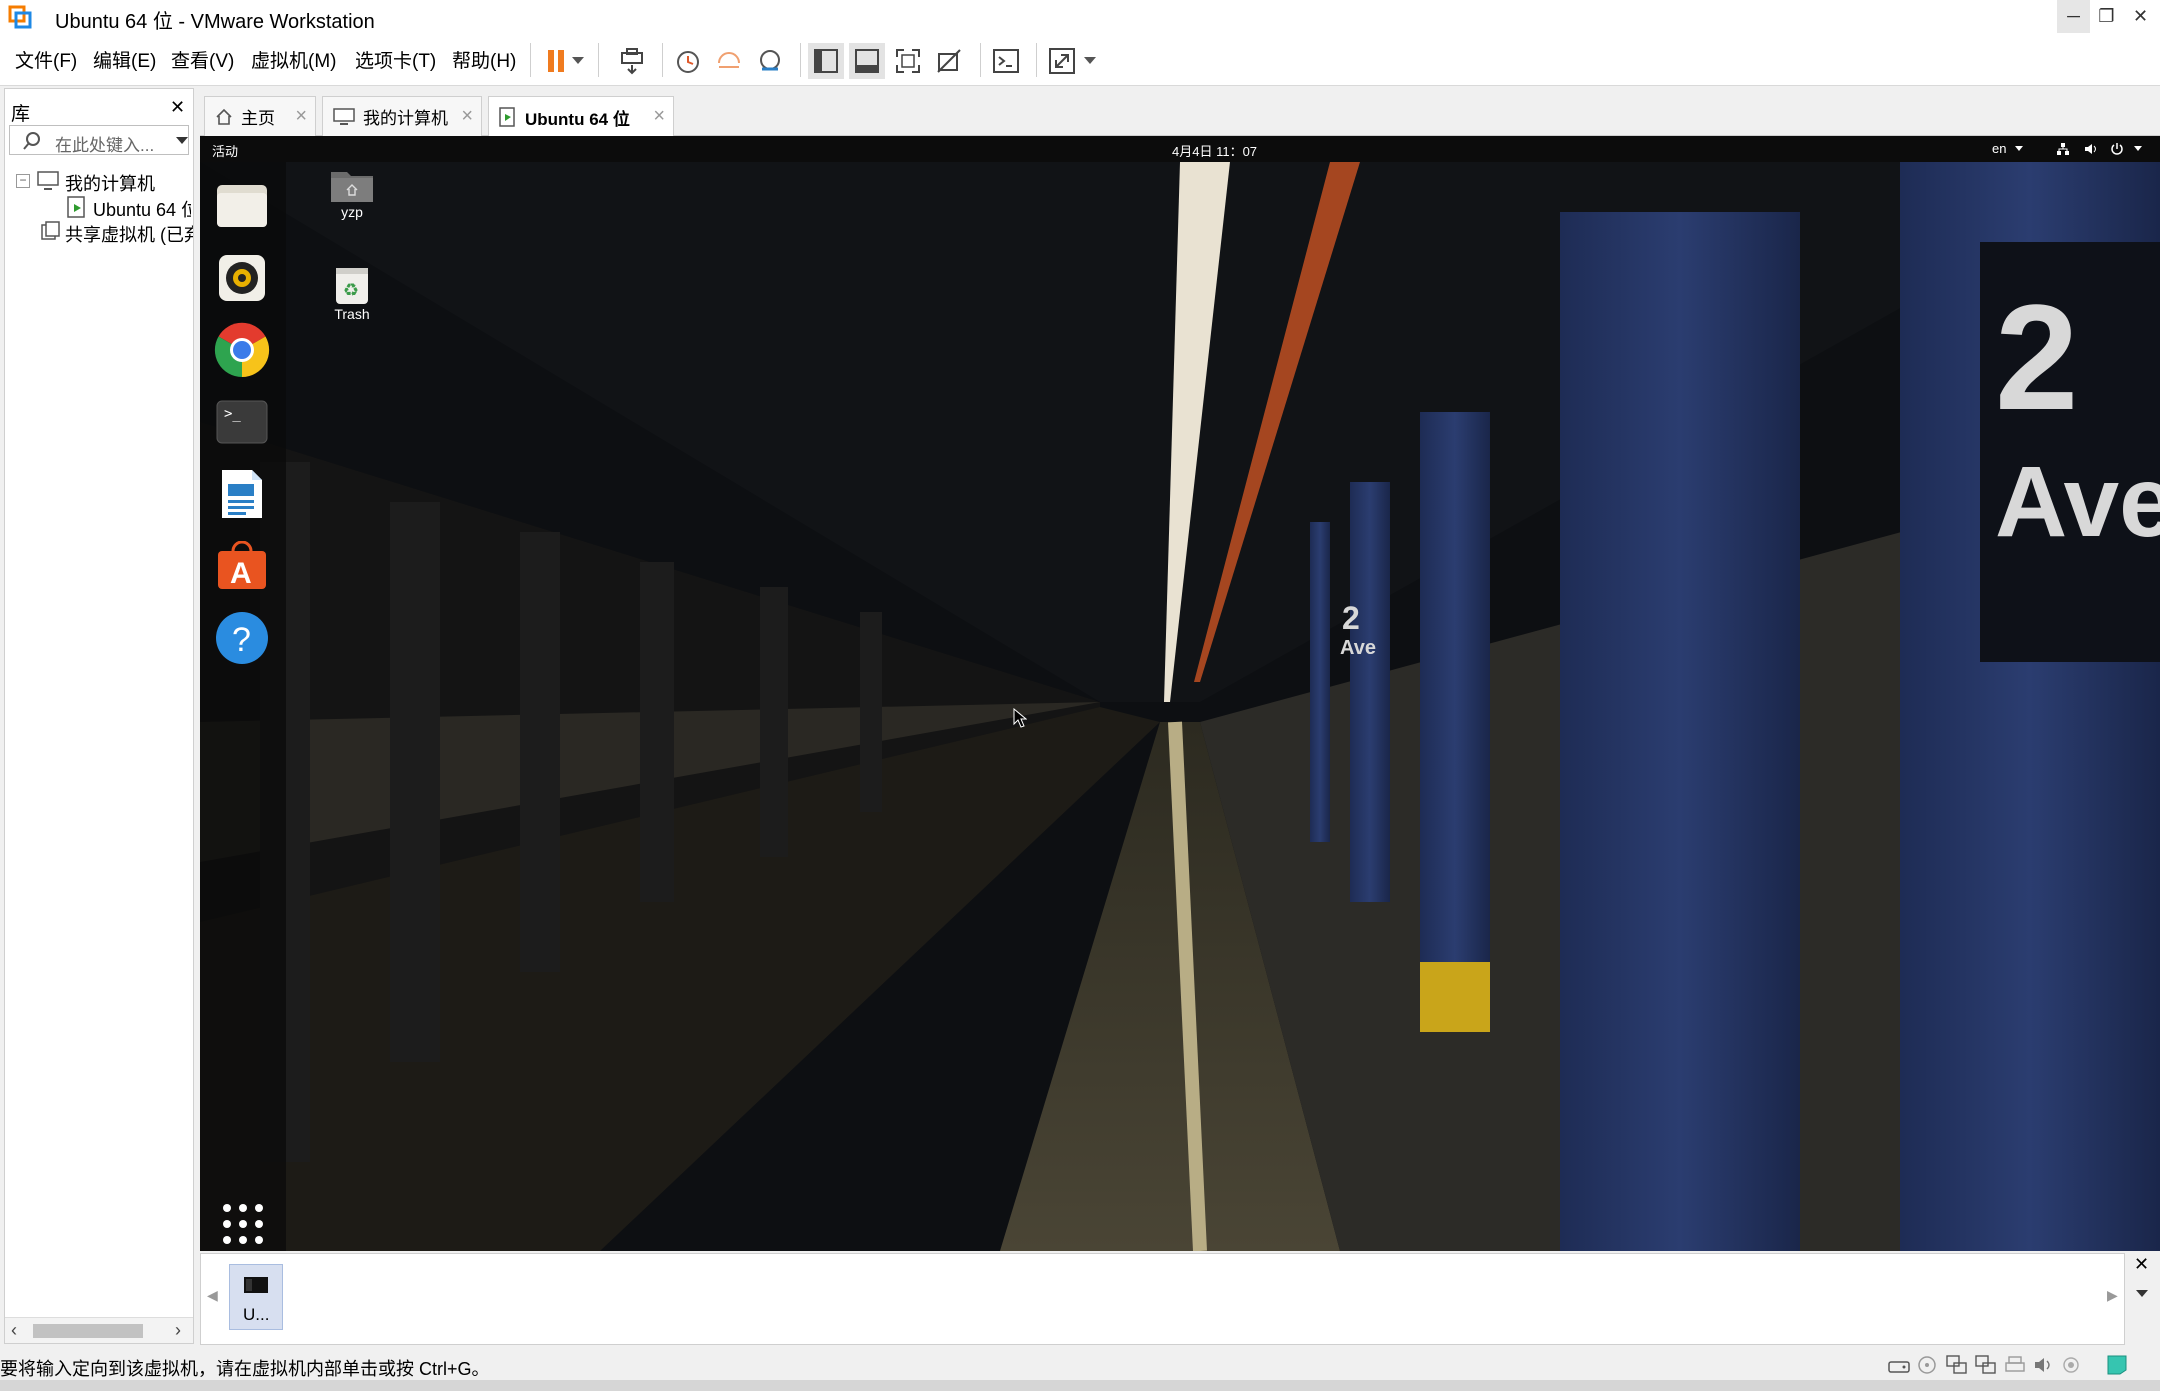  What do you see at coordinates (867, 61) in the screenshot?
I see `show-thumbnail-button` at bounding box center [867, 61].